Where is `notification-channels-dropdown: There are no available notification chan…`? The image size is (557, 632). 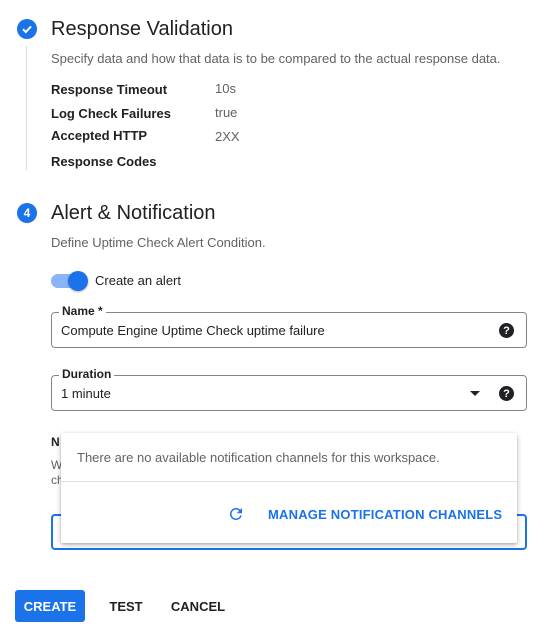
notification-channels-dropdown: There are no available notification chan… is located at coordinates (289, 488).